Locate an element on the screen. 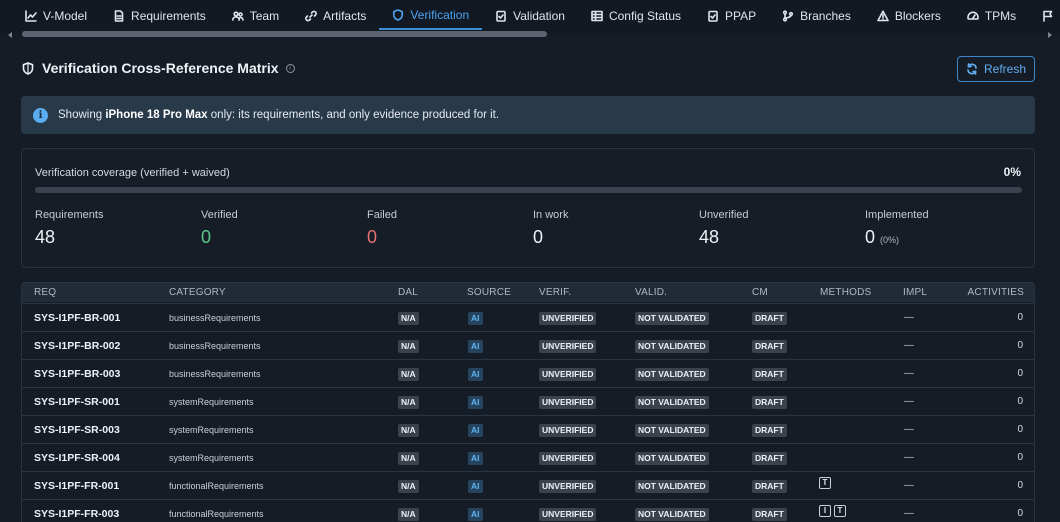 The width and height of the screenshot is (1060, 522). refresh-button: Refresh is located at coordinates (996, 69).